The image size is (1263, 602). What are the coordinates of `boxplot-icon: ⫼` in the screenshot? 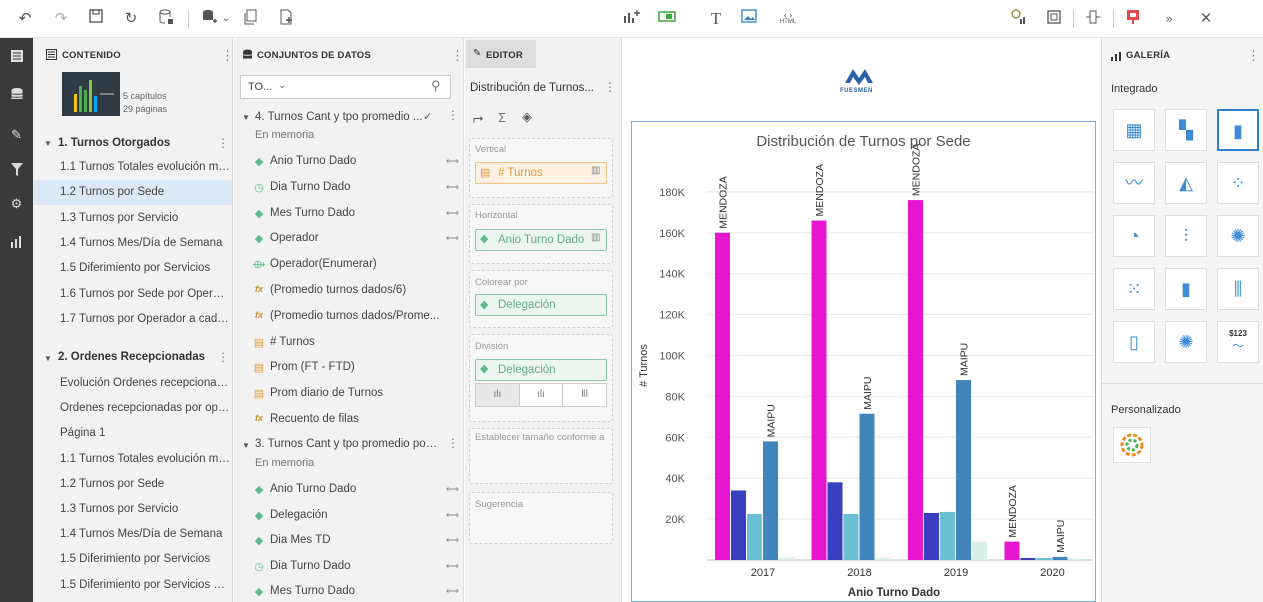 It's located at (1238, 289).